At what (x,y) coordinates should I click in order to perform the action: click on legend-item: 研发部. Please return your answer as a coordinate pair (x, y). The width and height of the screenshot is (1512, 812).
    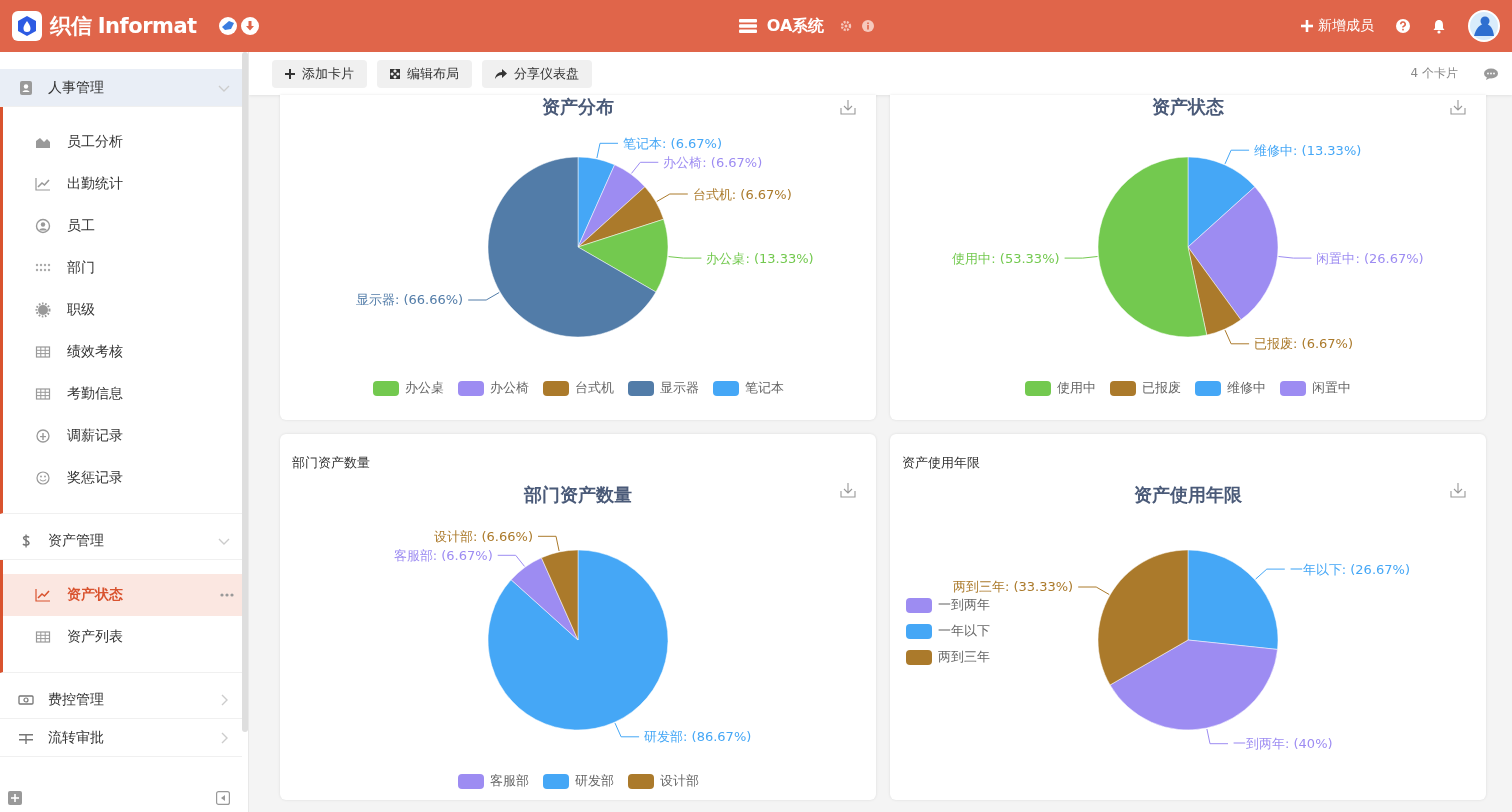
    Looking at the image, I should click on (578, 781).